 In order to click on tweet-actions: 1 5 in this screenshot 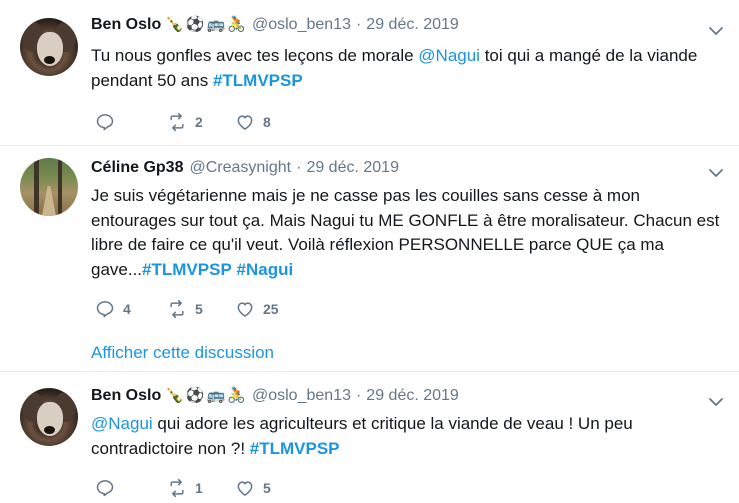, I will do `click(205, 488)`.